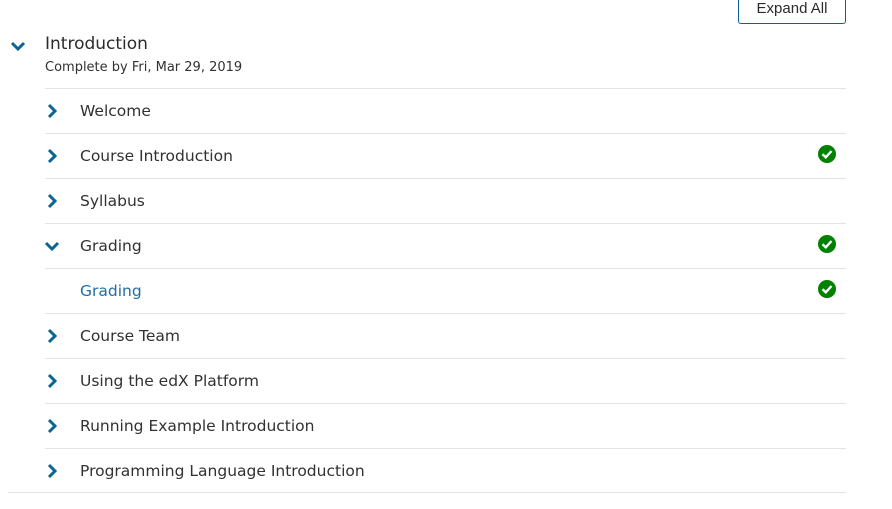  Describe the element at coordinates (445, 200) in the screenshot. I see `subsection-syllabus: Syllabus` at that location.